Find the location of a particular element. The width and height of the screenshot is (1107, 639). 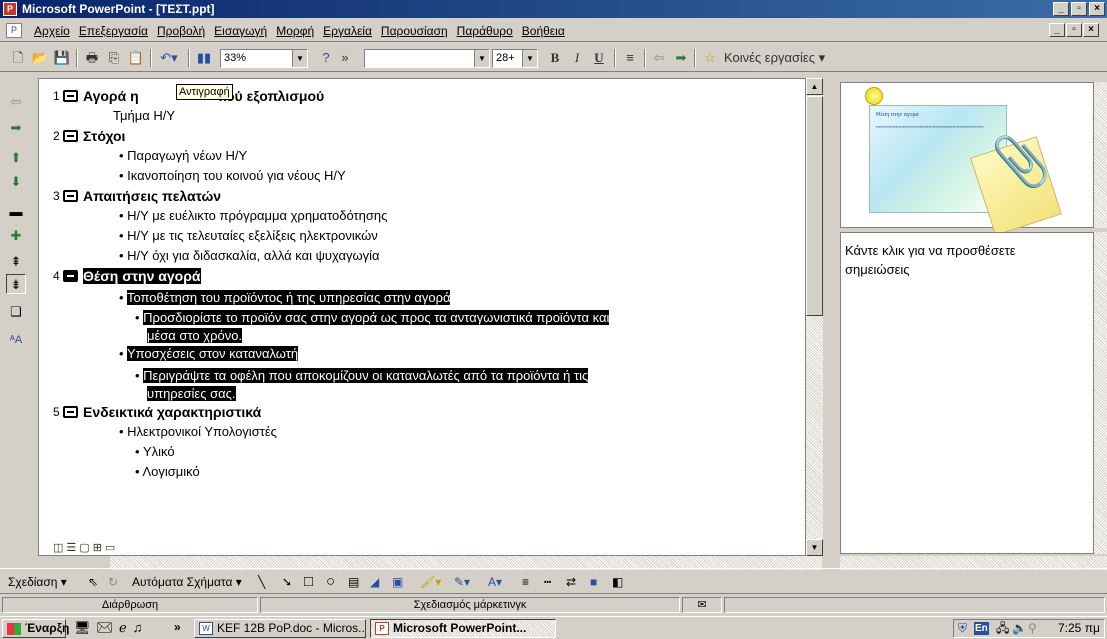

arrow-icon: ➘ is located at coordinates (287, 582).